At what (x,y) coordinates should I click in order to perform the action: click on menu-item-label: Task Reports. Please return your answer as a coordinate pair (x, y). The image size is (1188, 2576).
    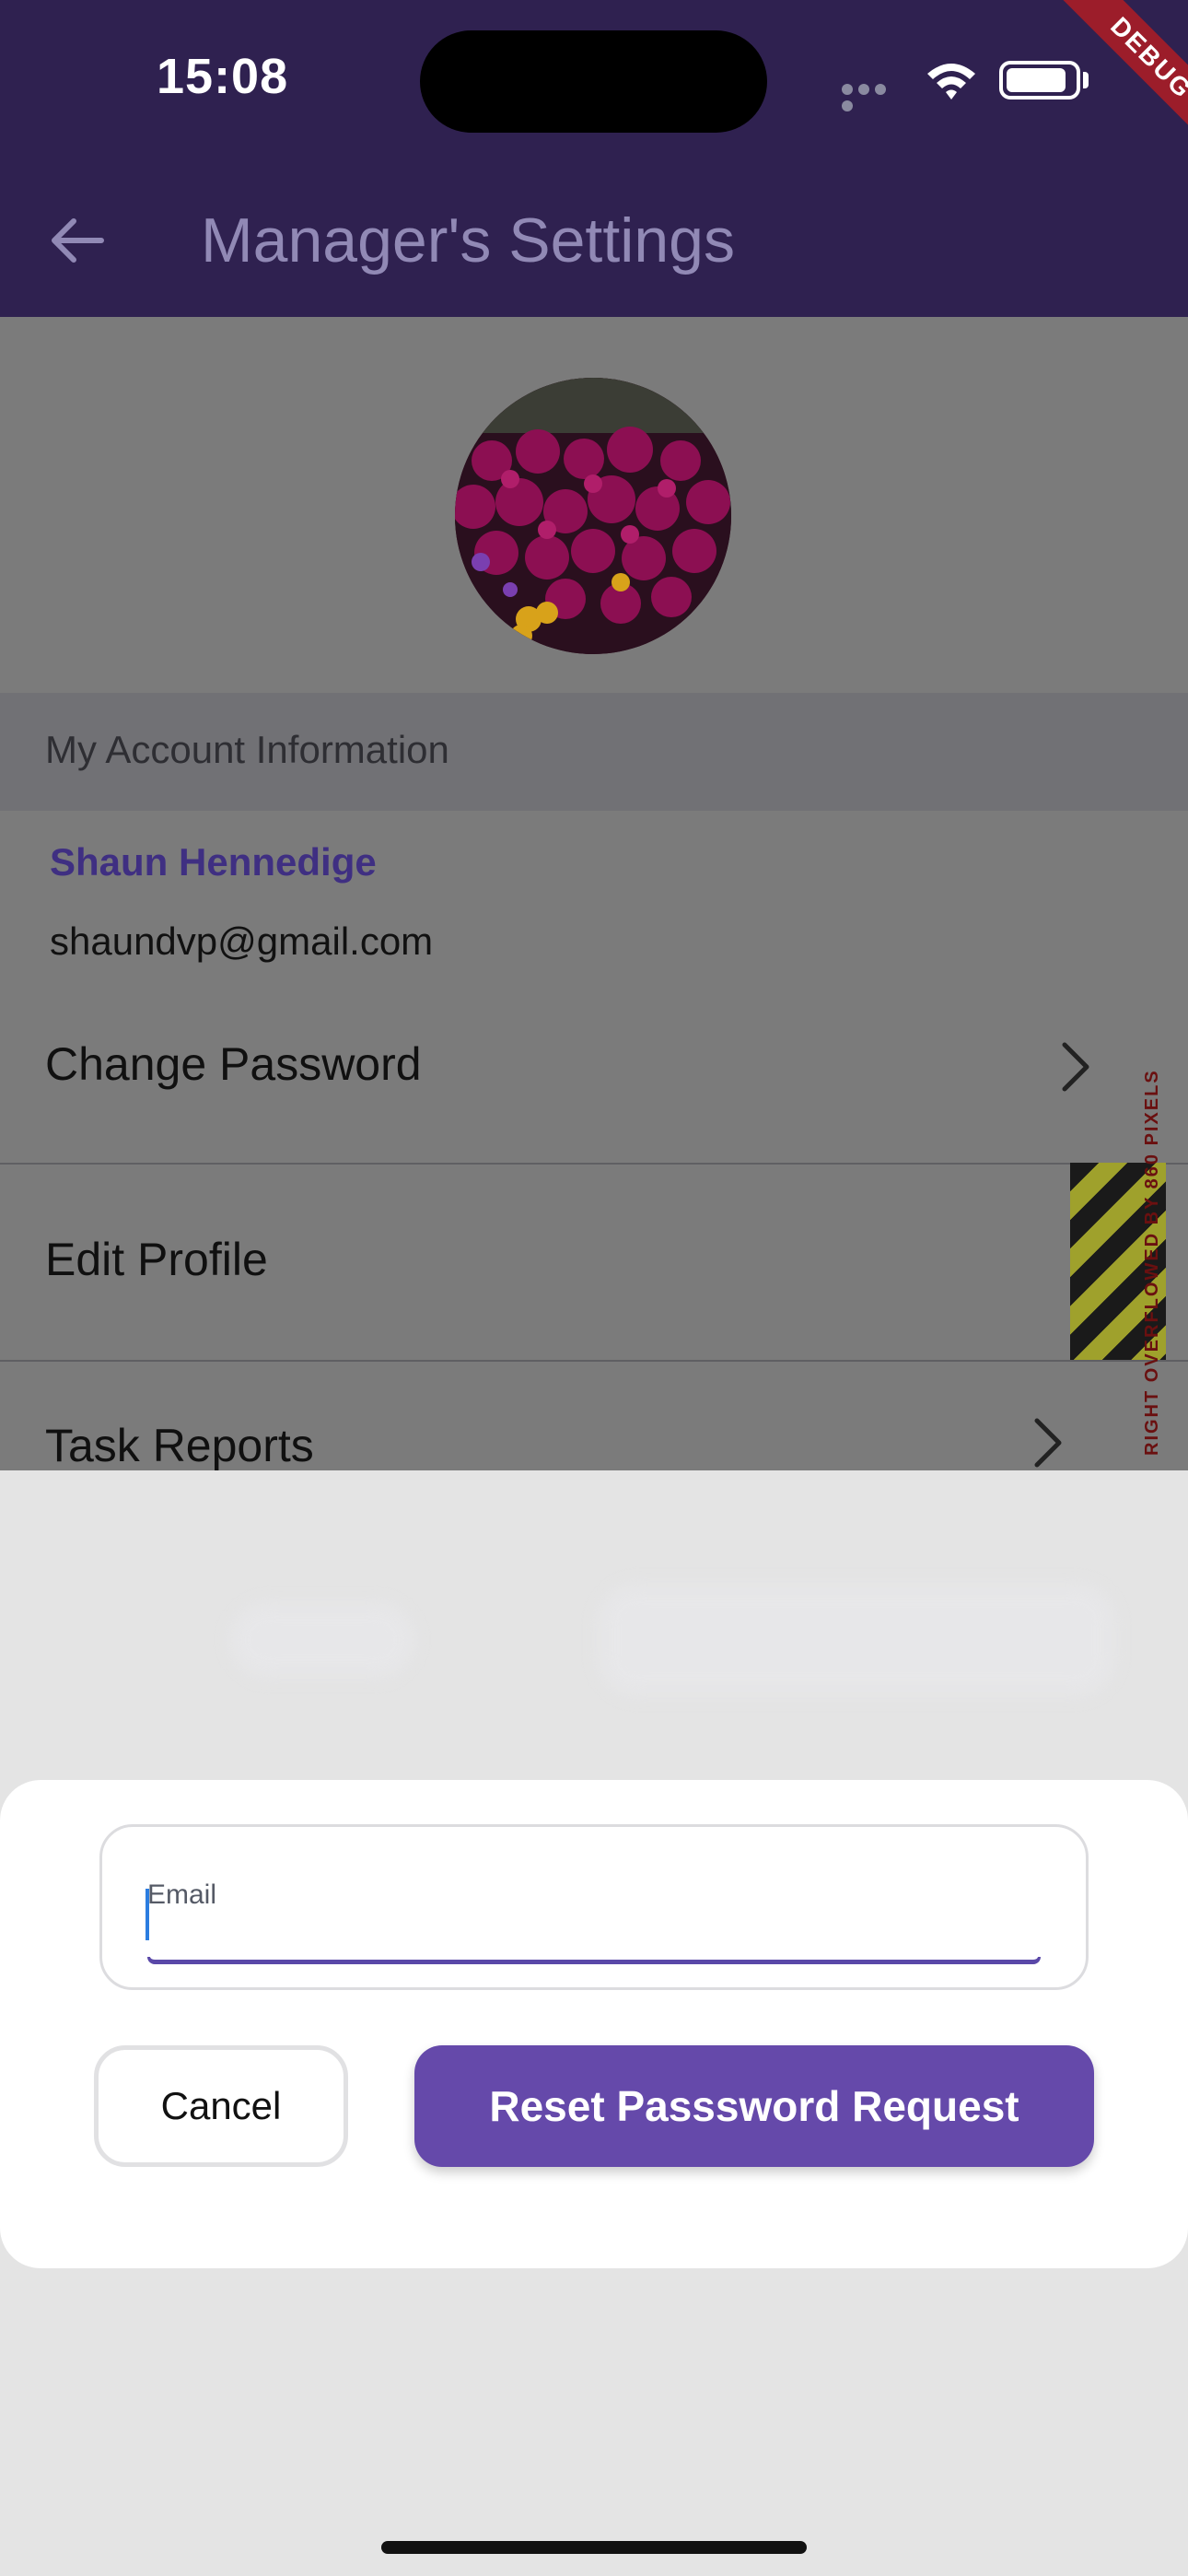
    Looking at the image, I should click on (179, 1445).